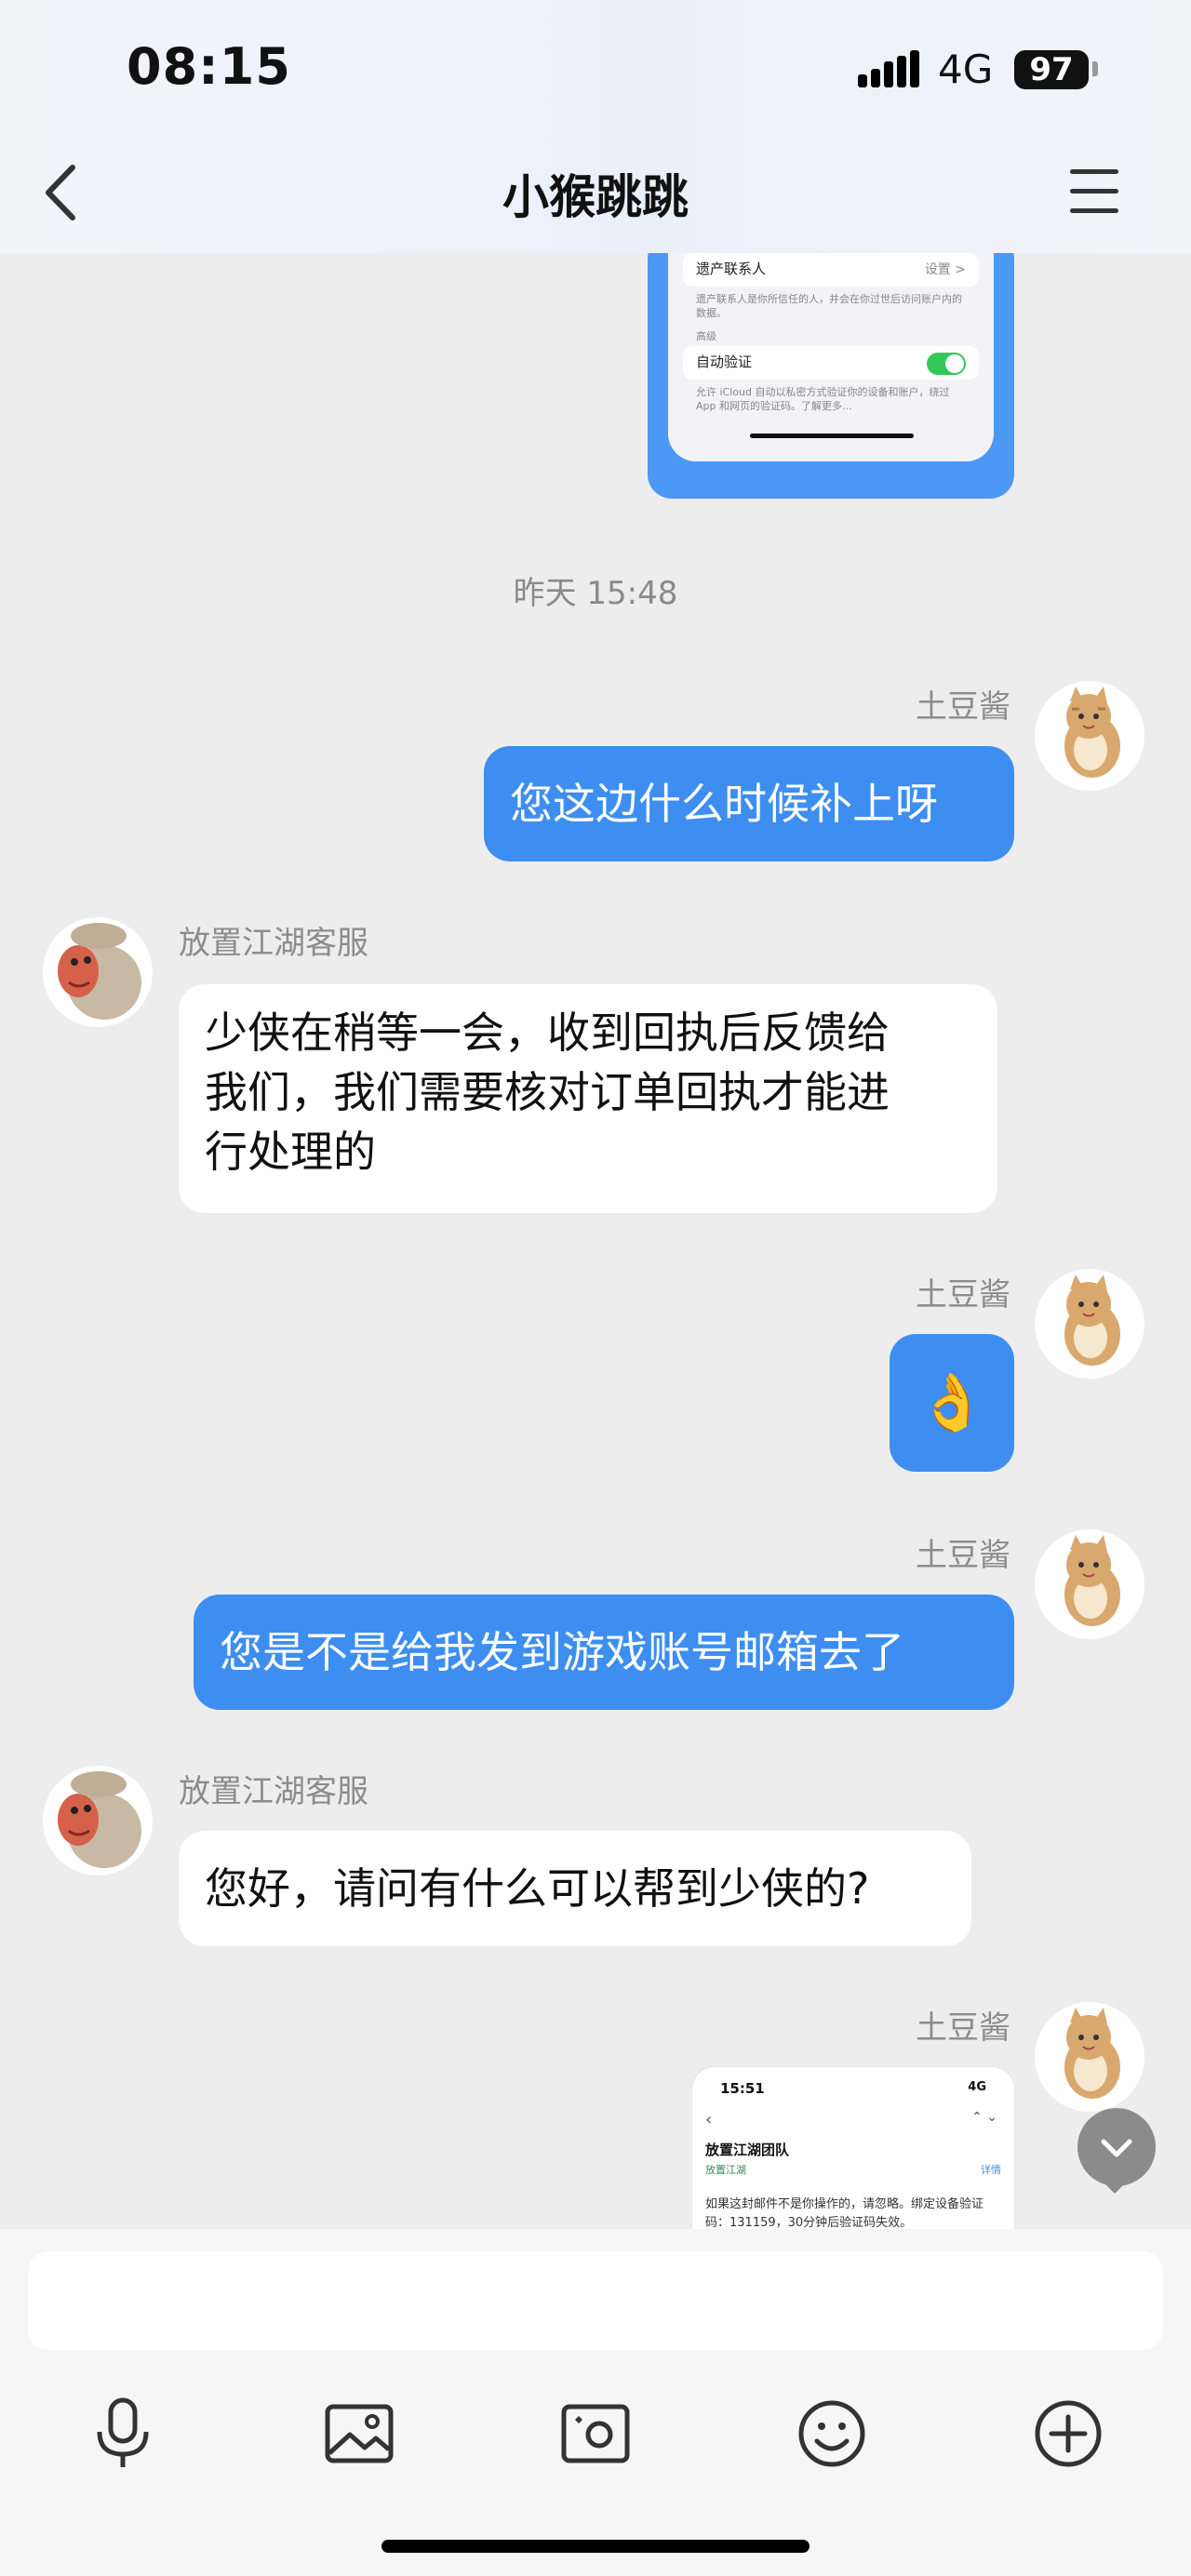 Image resolution: width=1191 pixels, height=2576 pixels. Describe the element at coordinates (595, 593) in the screenshot. I see `message-timestamp: 昨天 15:48` at that location.